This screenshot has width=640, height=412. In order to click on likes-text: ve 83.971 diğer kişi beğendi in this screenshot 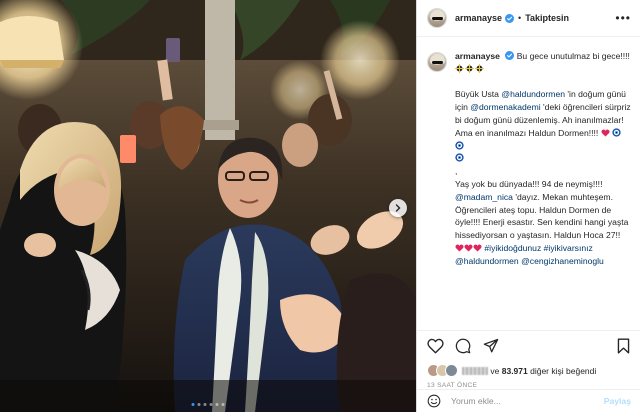, I will do `click(529, 371)`.